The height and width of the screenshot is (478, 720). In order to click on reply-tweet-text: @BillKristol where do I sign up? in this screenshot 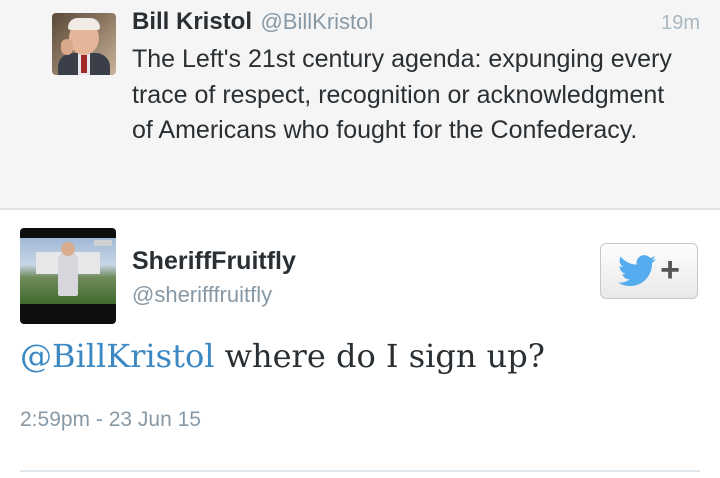, I will do `click(282, 356)`.